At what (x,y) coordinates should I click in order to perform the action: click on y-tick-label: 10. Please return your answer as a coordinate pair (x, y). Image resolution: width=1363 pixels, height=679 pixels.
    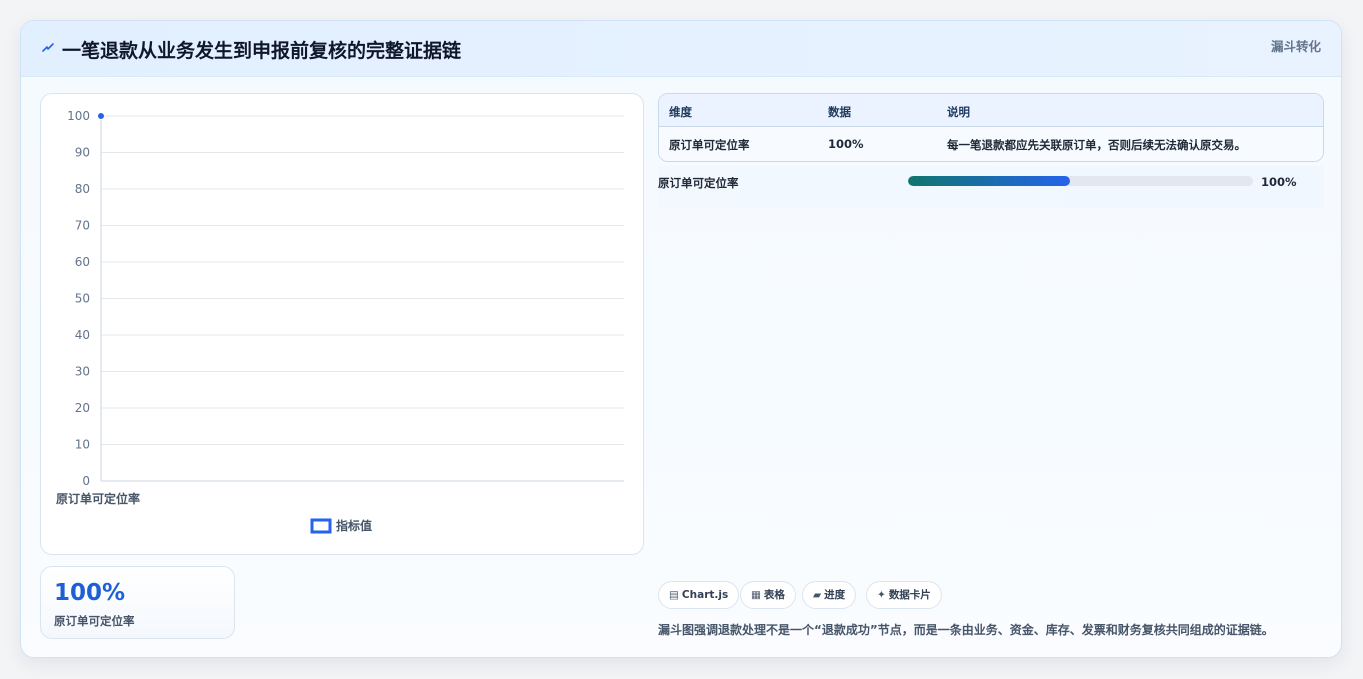
    Looking at the image, I should click on (82, 445).